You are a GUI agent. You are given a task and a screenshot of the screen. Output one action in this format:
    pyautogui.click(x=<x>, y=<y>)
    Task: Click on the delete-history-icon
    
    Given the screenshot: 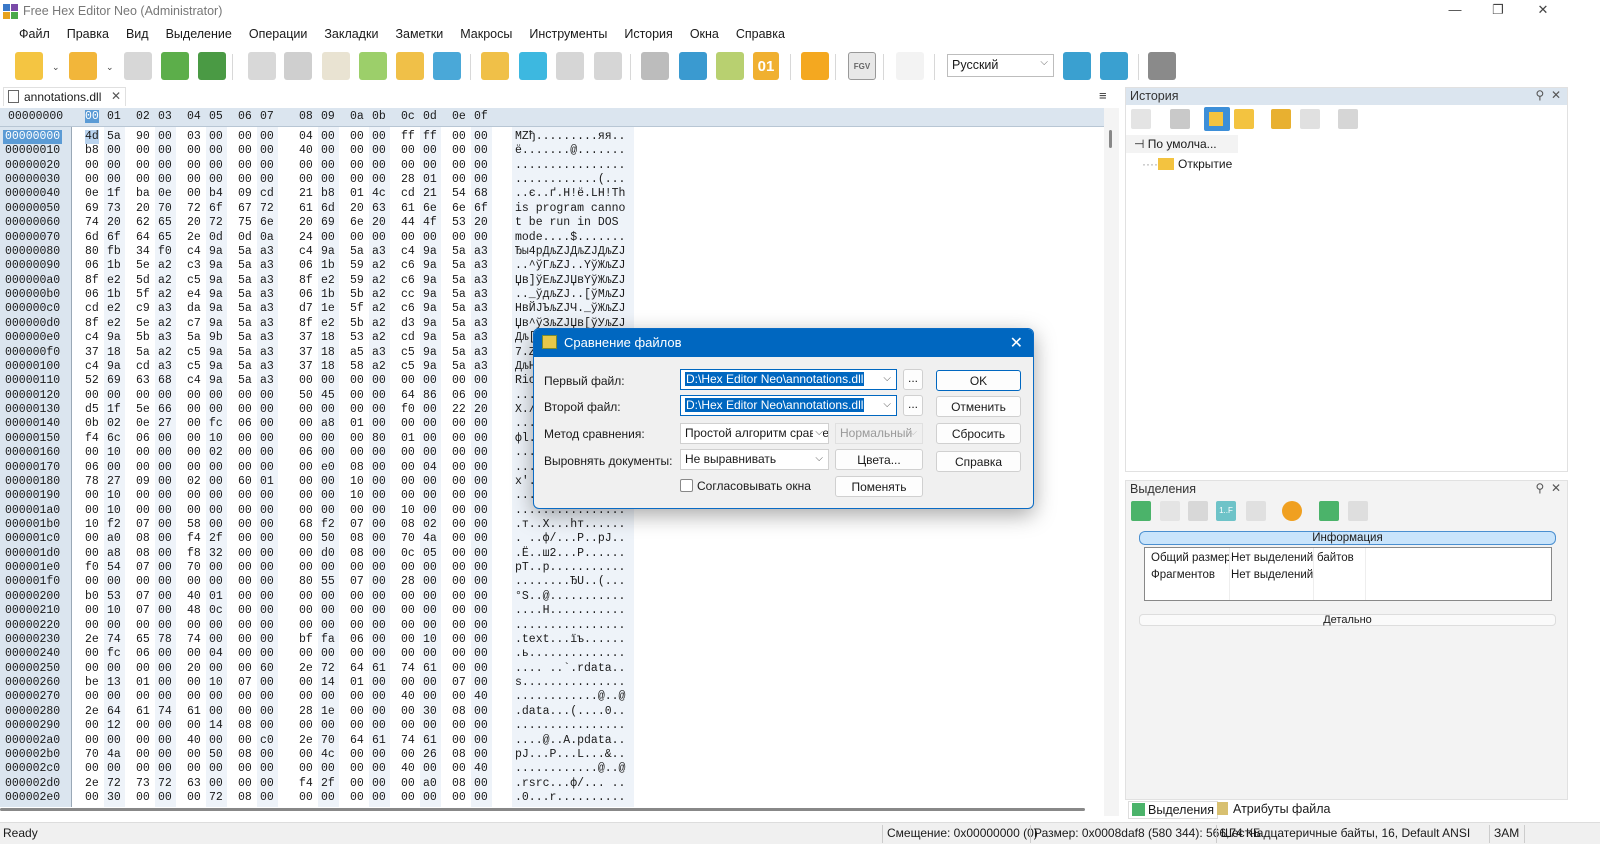 What is the action you would take?
    pyautogui.click(x=1180, y=119)
    